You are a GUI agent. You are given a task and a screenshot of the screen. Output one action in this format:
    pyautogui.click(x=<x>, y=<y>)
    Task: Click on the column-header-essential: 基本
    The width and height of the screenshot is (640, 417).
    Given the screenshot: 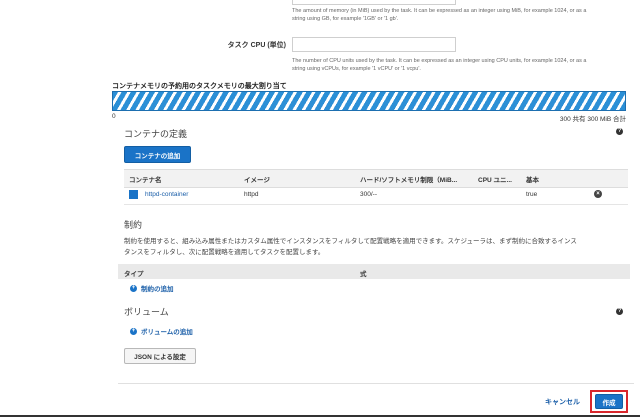 What is the action you would take?
    pyautogui.click(x=532, y=179)
    